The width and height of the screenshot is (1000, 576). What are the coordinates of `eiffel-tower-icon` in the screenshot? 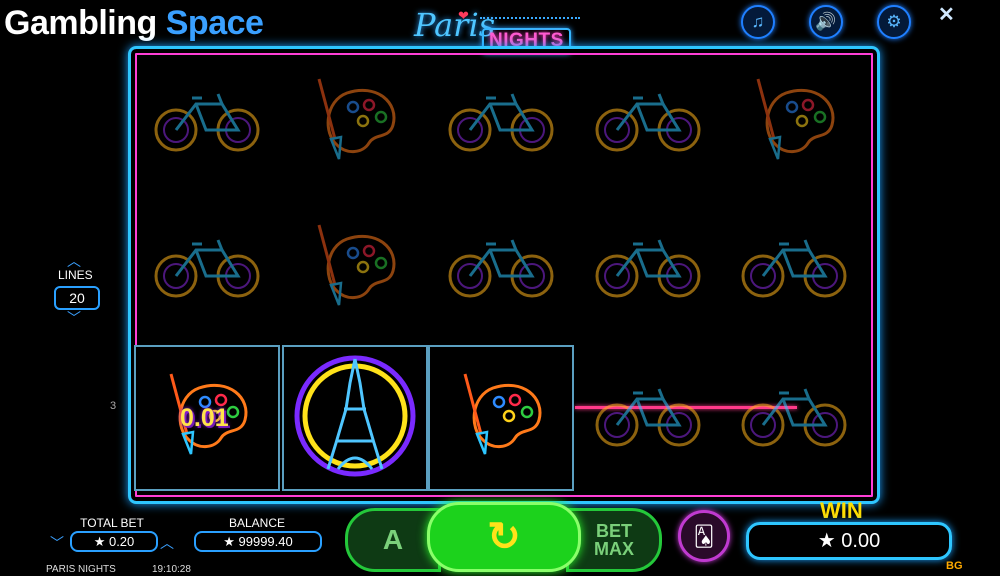 It's located at (355, 418).